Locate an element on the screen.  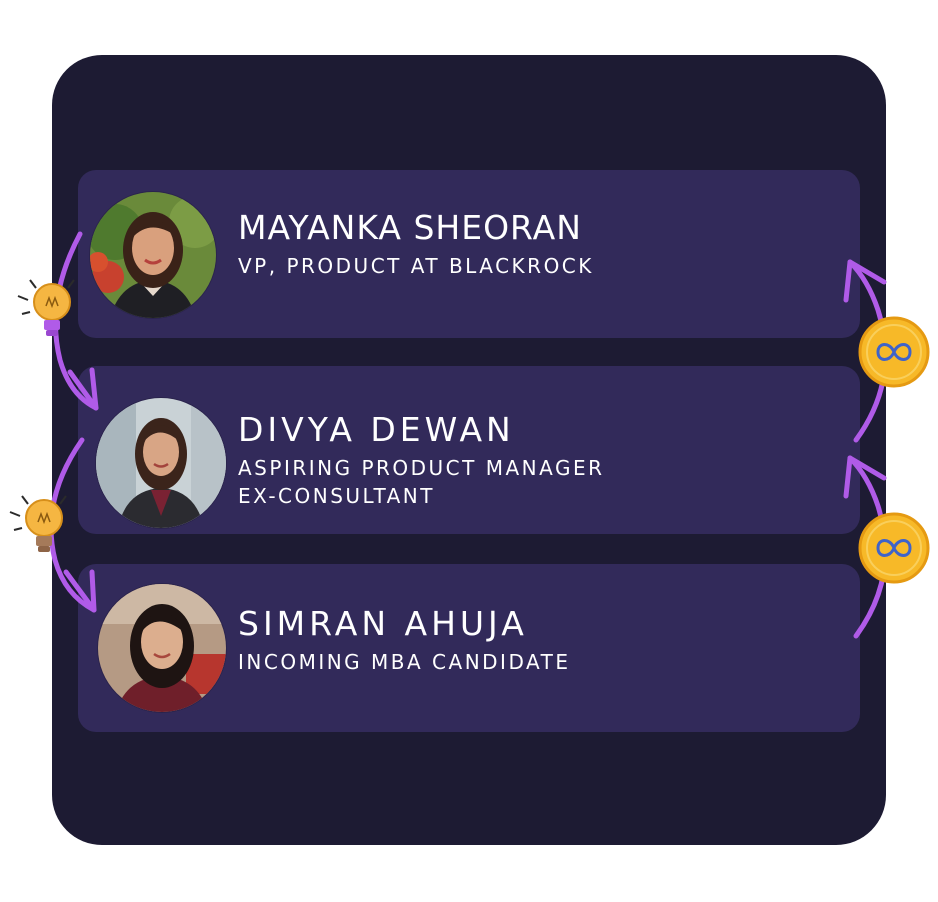
avatar-simran is located at coordinates (162, 648).